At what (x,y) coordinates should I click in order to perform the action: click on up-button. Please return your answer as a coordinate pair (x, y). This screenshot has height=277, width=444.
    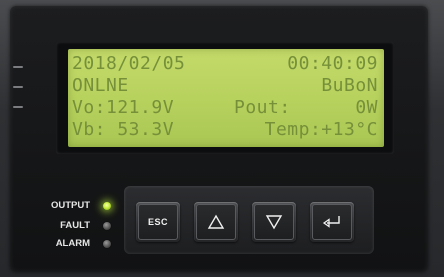
    Looking at the image, I should click on (216, 222).